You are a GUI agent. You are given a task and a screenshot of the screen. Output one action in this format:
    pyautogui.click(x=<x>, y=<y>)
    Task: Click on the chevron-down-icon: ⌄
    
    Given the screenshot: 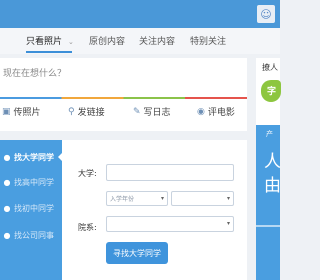 What is the action you would take?
    pyautogui.click(x=71, y=42)
    